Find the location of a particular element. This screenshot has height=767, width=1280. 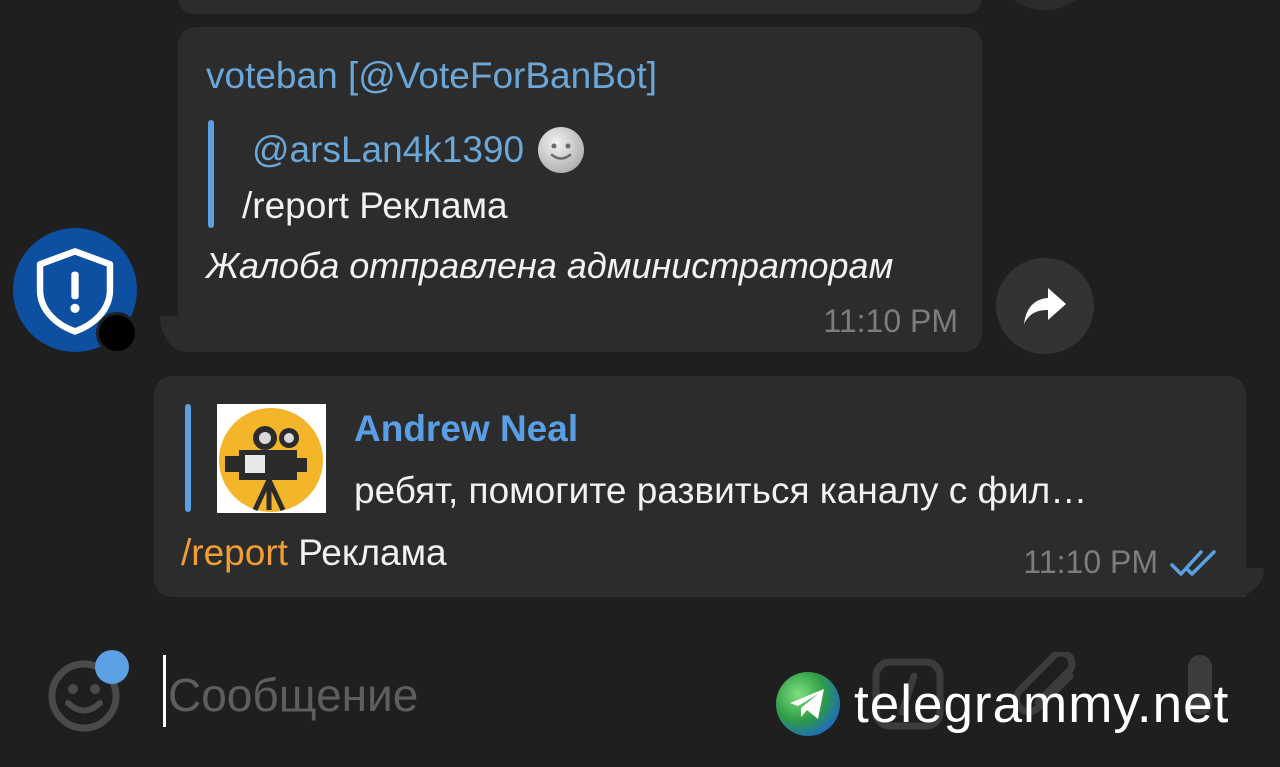

watermark-text: telegrammy.net is located at coordinates (1042, 704).